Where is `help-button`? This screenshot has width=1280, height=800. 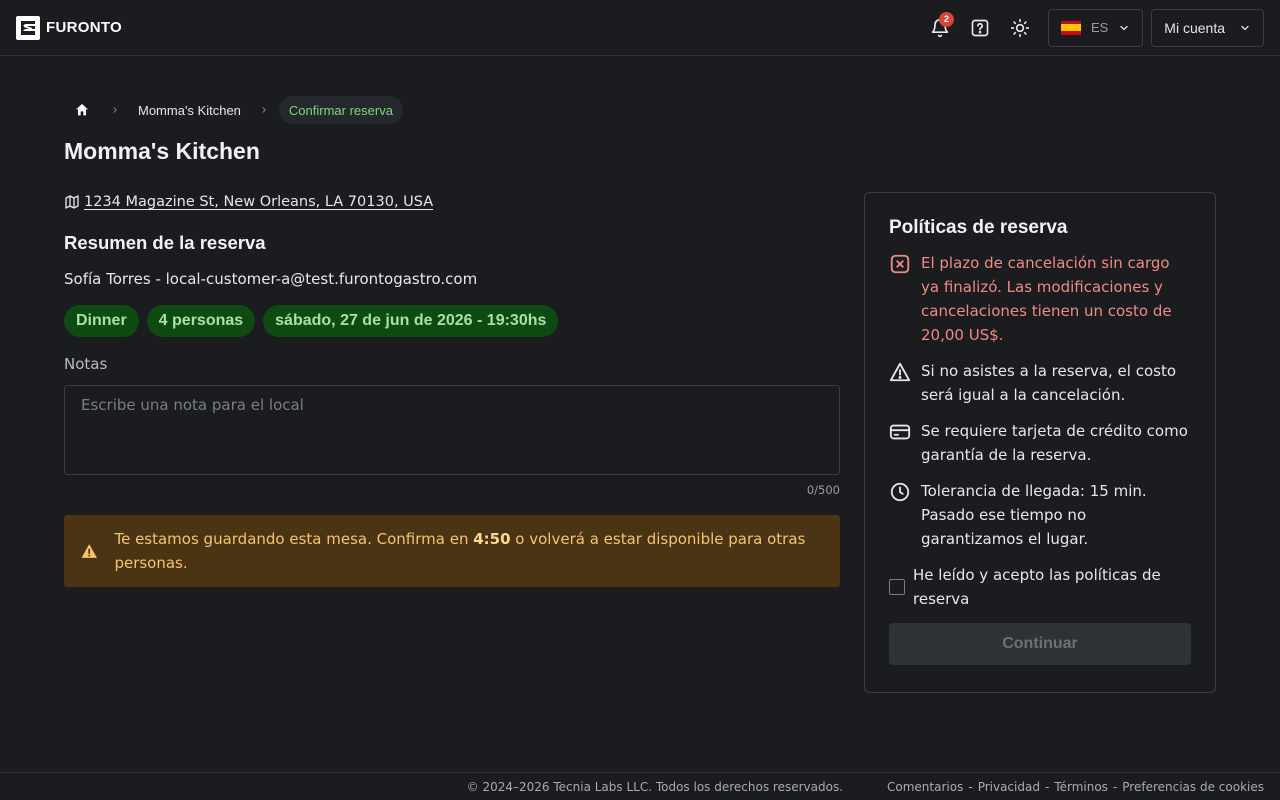
help-button is located at coordinates (980, 28).